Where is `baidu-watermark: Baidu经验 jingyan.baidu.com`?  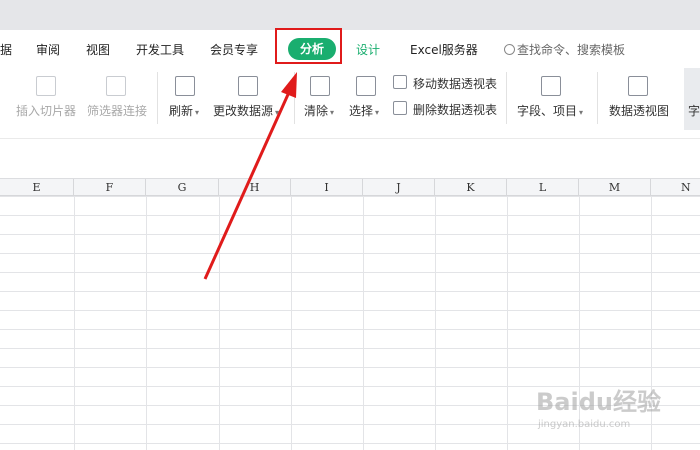 baidu-watermark: Baidu经验 jingyan.baidu.com is located at coordinates (611, 411).